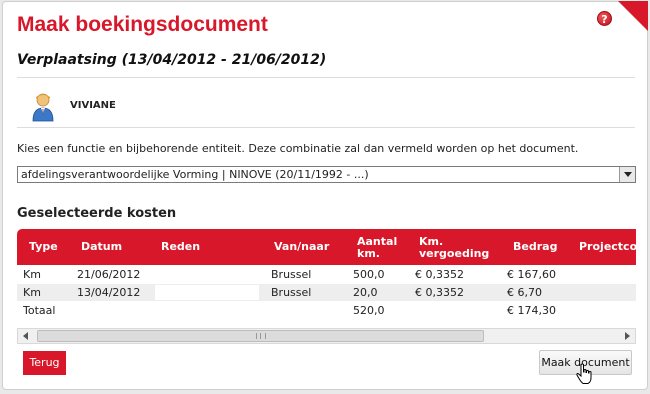 The height and width of the screenshot is (394, 650). Describe the element at coordinates (326, 310) in the screenshot. I see `table-total-row: Totaal 520,0 € 174,30` at that location.